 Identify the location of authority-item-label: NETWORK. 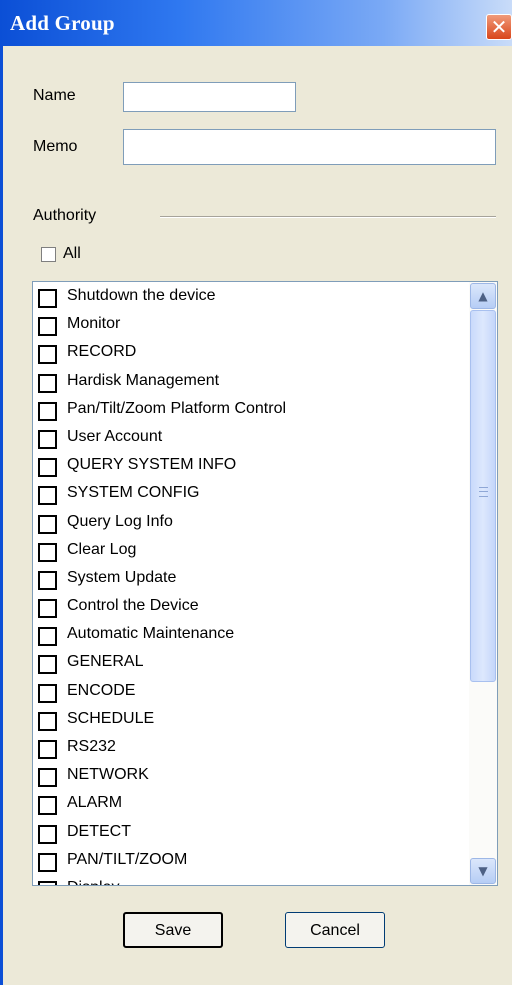
(108, 775).